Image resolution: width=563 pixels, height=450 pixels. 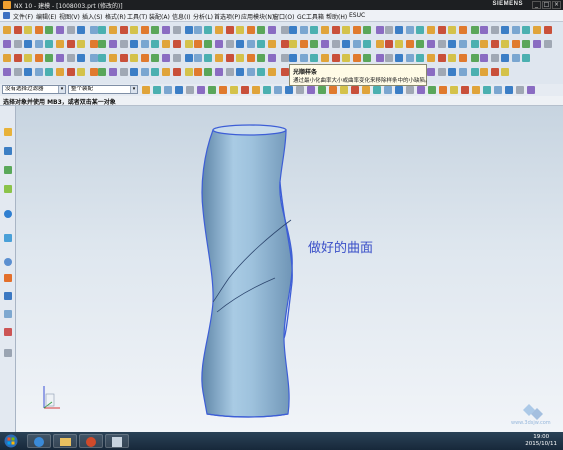 What do you see at coordinates (103, 89) in the screenshot?
I see `scope-select: 整个装配 ▾` at bounding box center [103, 89].